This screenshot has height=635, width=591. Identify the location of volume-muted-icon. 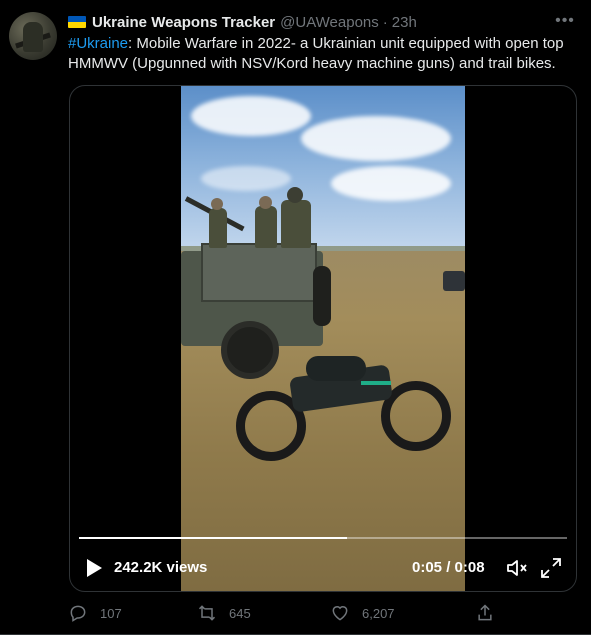
(517, 568).